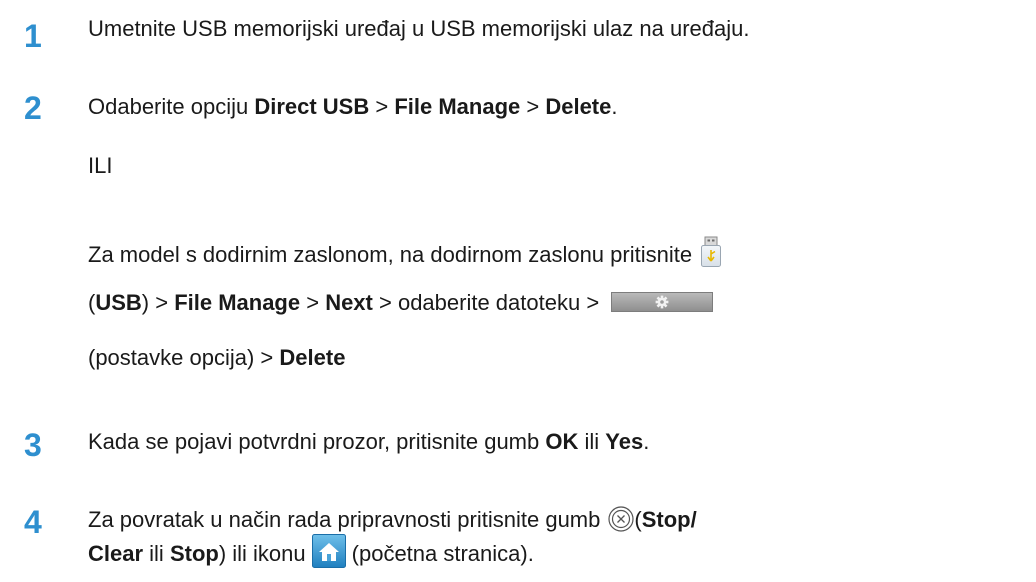 Image resolution: width=1036 pixels, height=582 pixels. I want to click on stop-clear-icon, so click(621, 519).